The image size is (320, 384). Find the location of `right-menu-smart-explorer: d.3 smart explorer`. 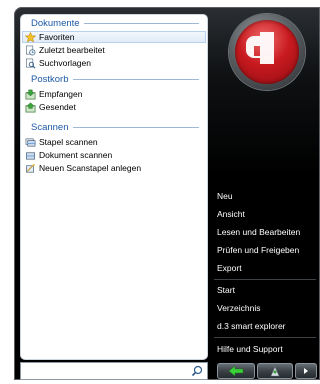

right-menu-smart-explorer: d.3 smart explorer is located at coordinates (251, 326).